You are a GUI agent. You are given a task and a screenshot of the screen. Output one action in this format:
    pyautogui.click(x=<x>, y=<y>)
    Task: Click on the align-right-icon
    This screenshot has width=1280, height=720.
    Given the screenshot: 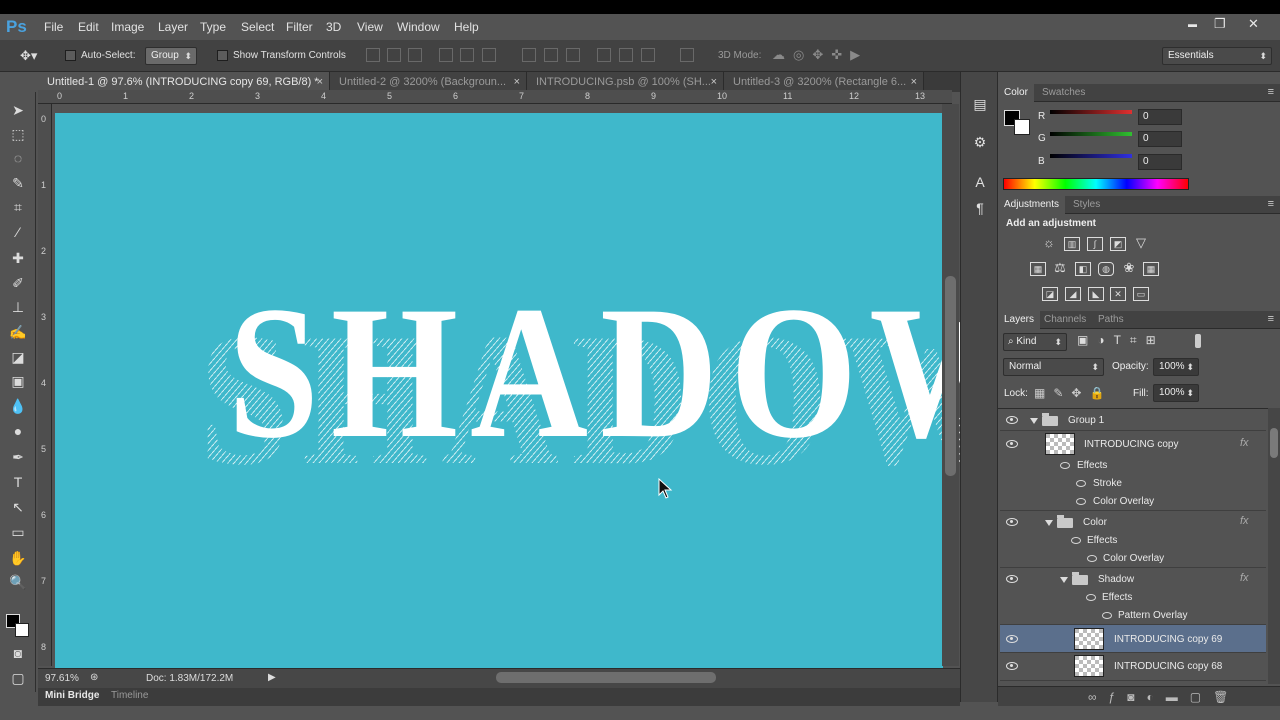 What is the action you would take?
    pyautogui.click(x=489, y=55)
    